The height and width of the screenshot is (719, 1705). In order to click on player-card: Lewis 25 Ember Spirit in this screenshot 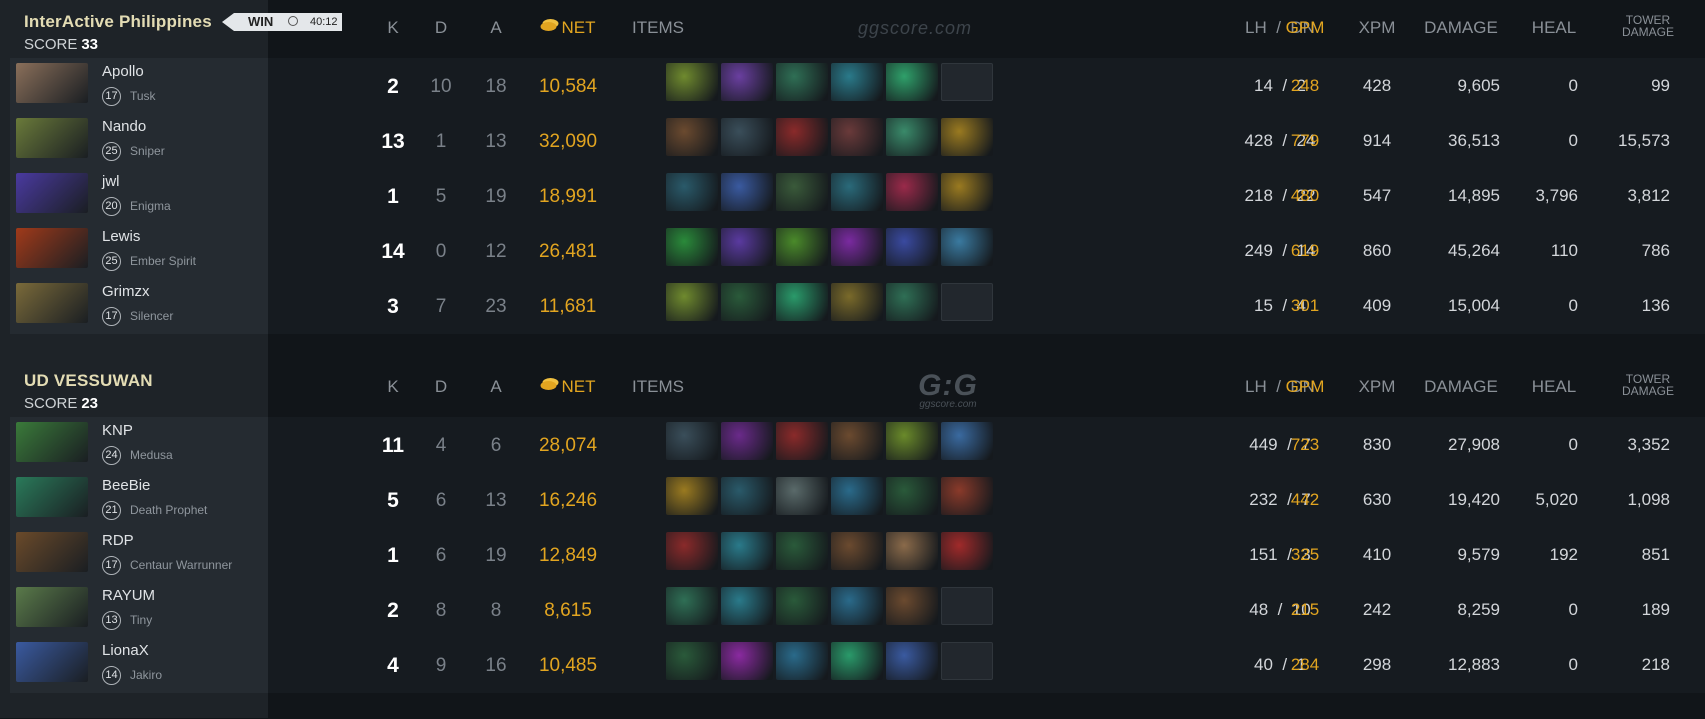, I will do `click(139, 251)`.